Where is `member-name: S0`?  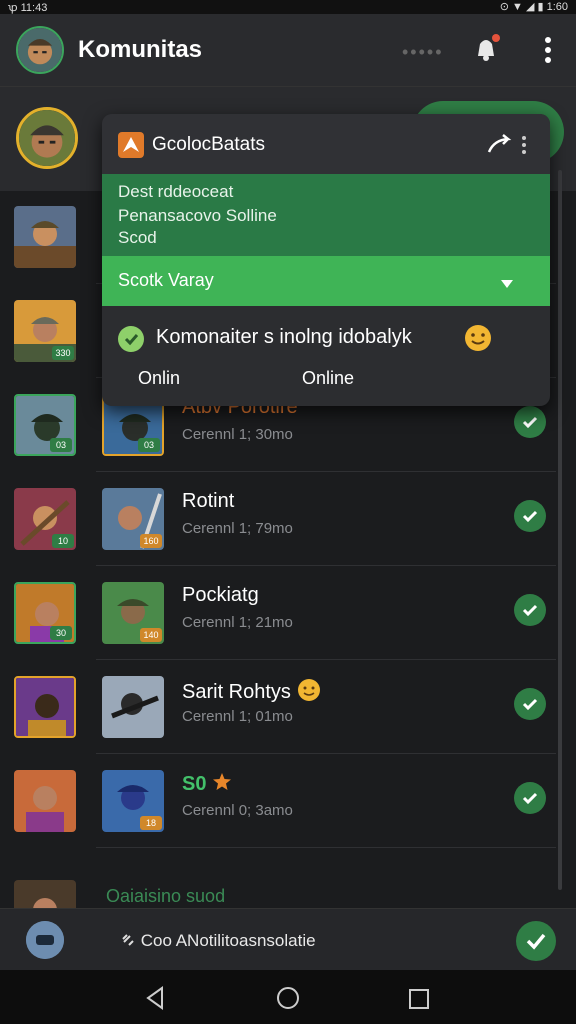
member-name: S0 is located at coordinates (207, 784).